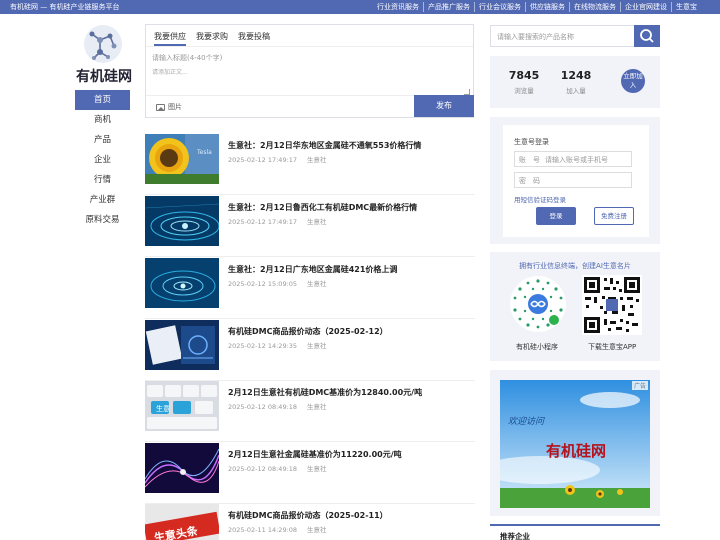  I want to click on mini-program-qr-icon, so click(538, 304).